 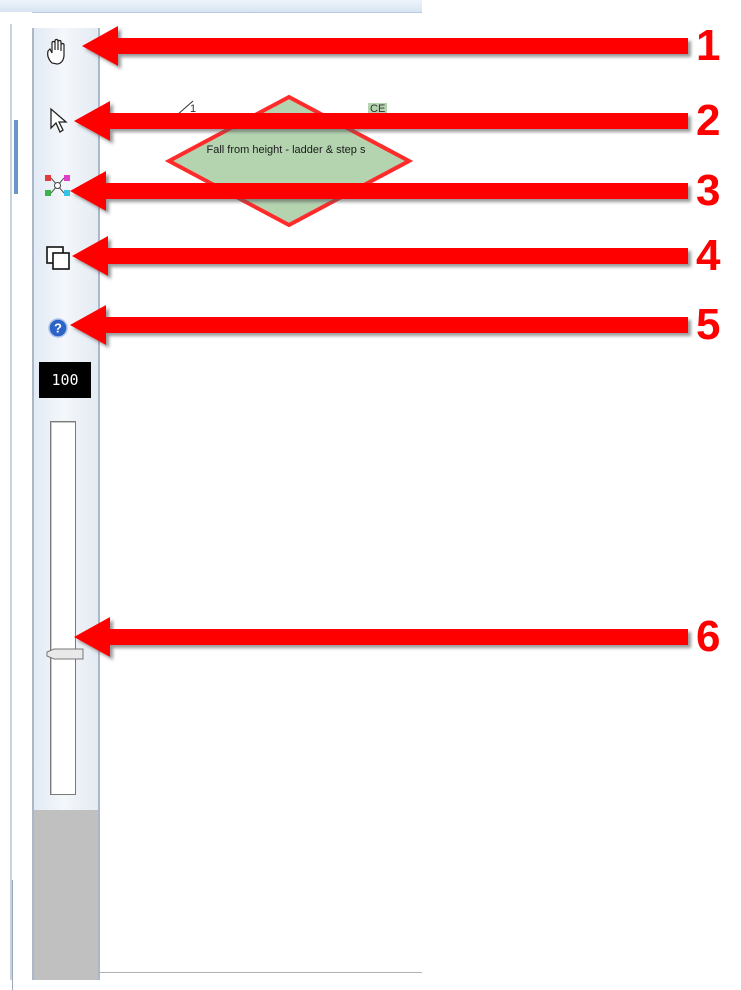 I want to click on callout-number-4: 4, so click(x=708, y=255).